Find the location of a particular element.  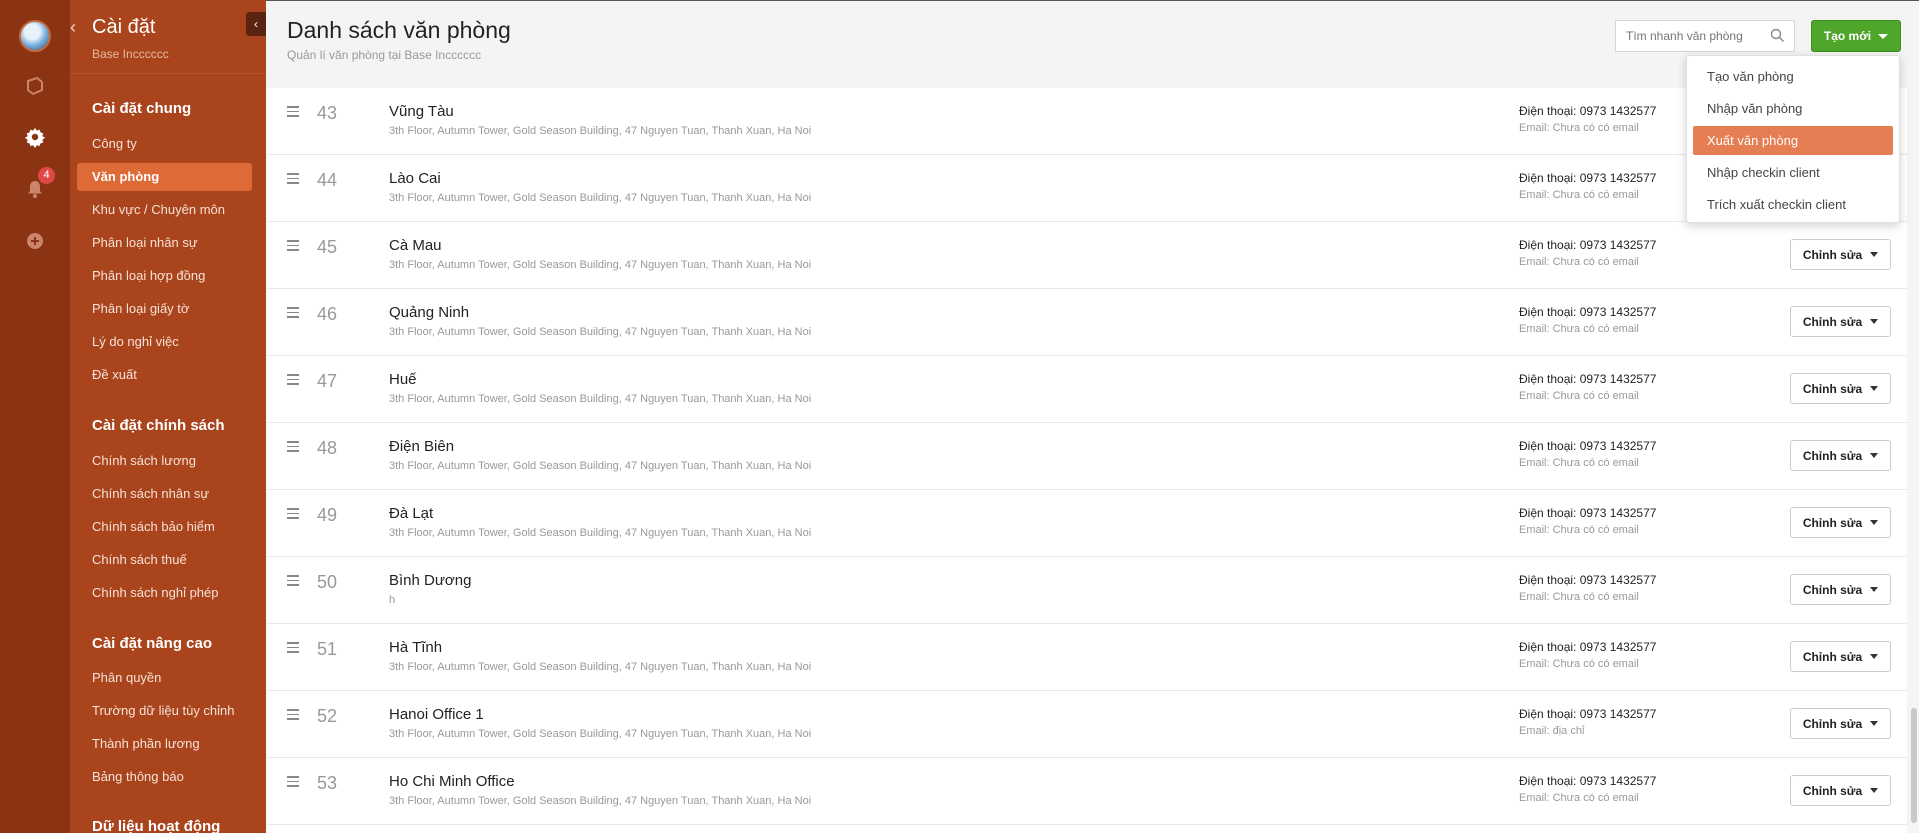

row-number: 43 is located at coordinates (327, 113).